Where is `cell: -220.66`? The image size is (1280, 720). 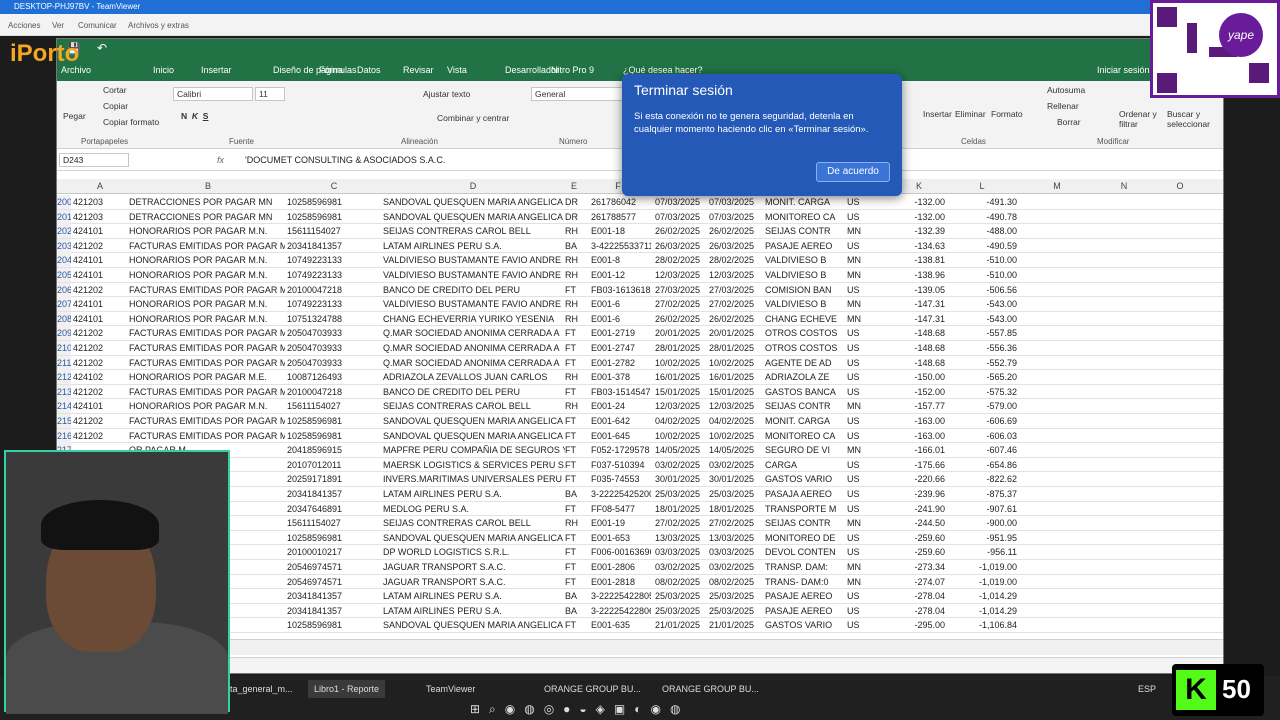 cell: -220.66 is located at coordinates (919, 479).